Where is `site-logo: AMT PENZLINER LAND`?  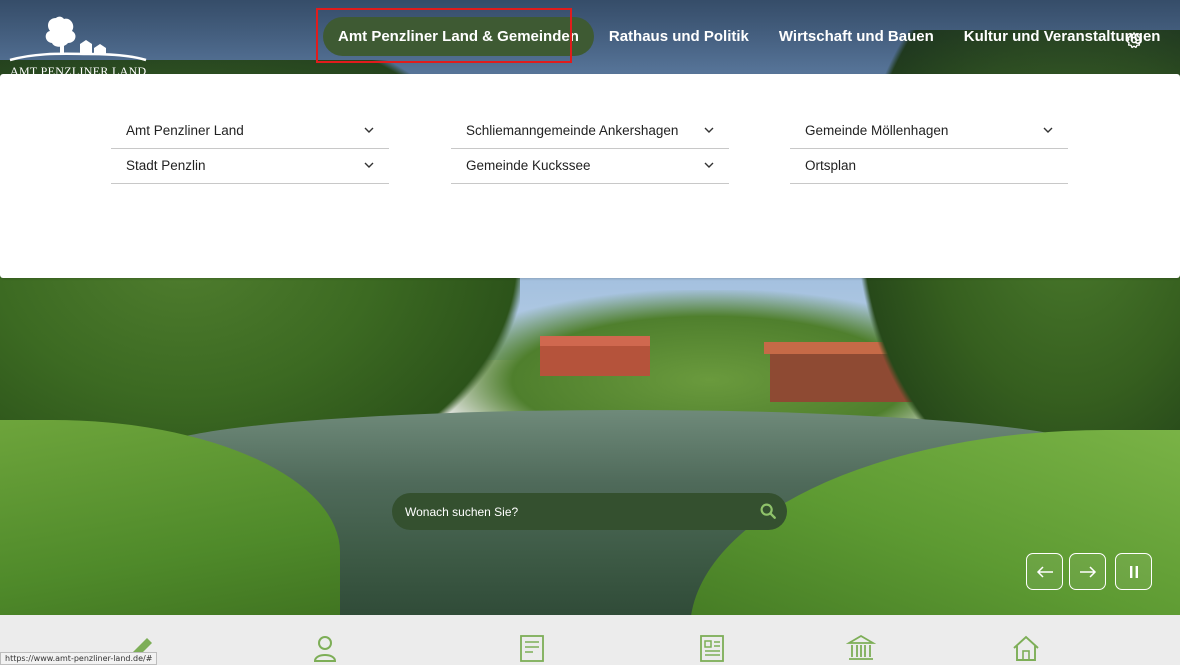 site-logo: AMT PENZLINER LAND is located at coordinates (76, 44).